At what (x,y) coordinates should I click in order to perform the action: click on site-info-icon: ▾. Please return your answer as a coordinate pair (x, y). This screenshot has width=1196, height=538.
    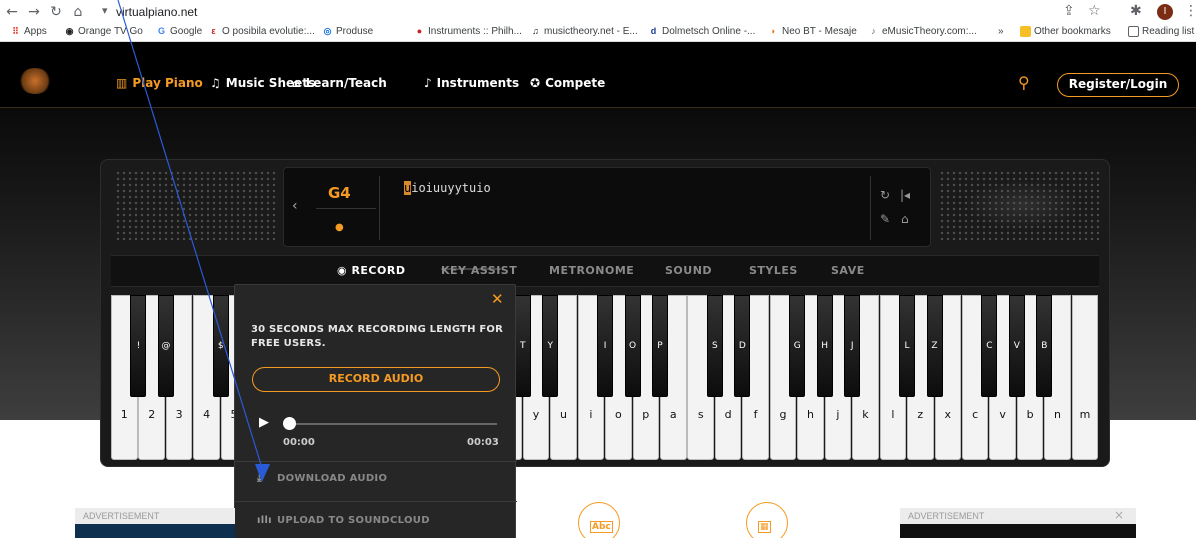
    Looking at the image, I should click on (105, 10).